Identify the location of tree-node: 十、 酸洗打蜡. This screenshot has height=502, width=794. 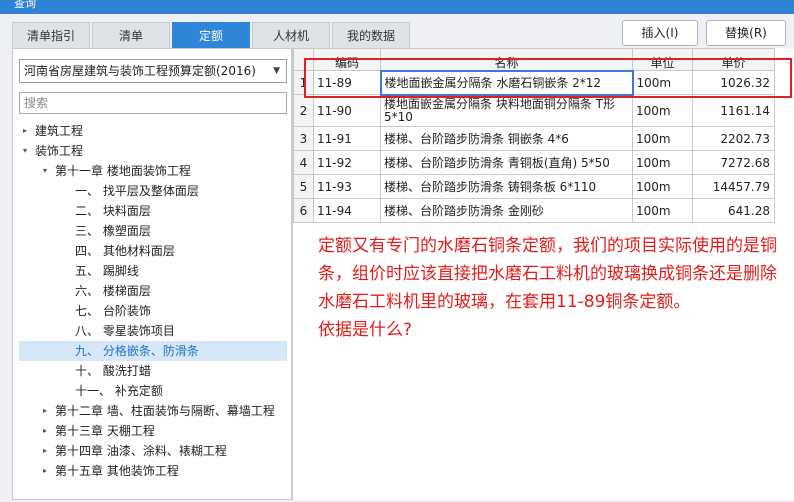
(153, 371).